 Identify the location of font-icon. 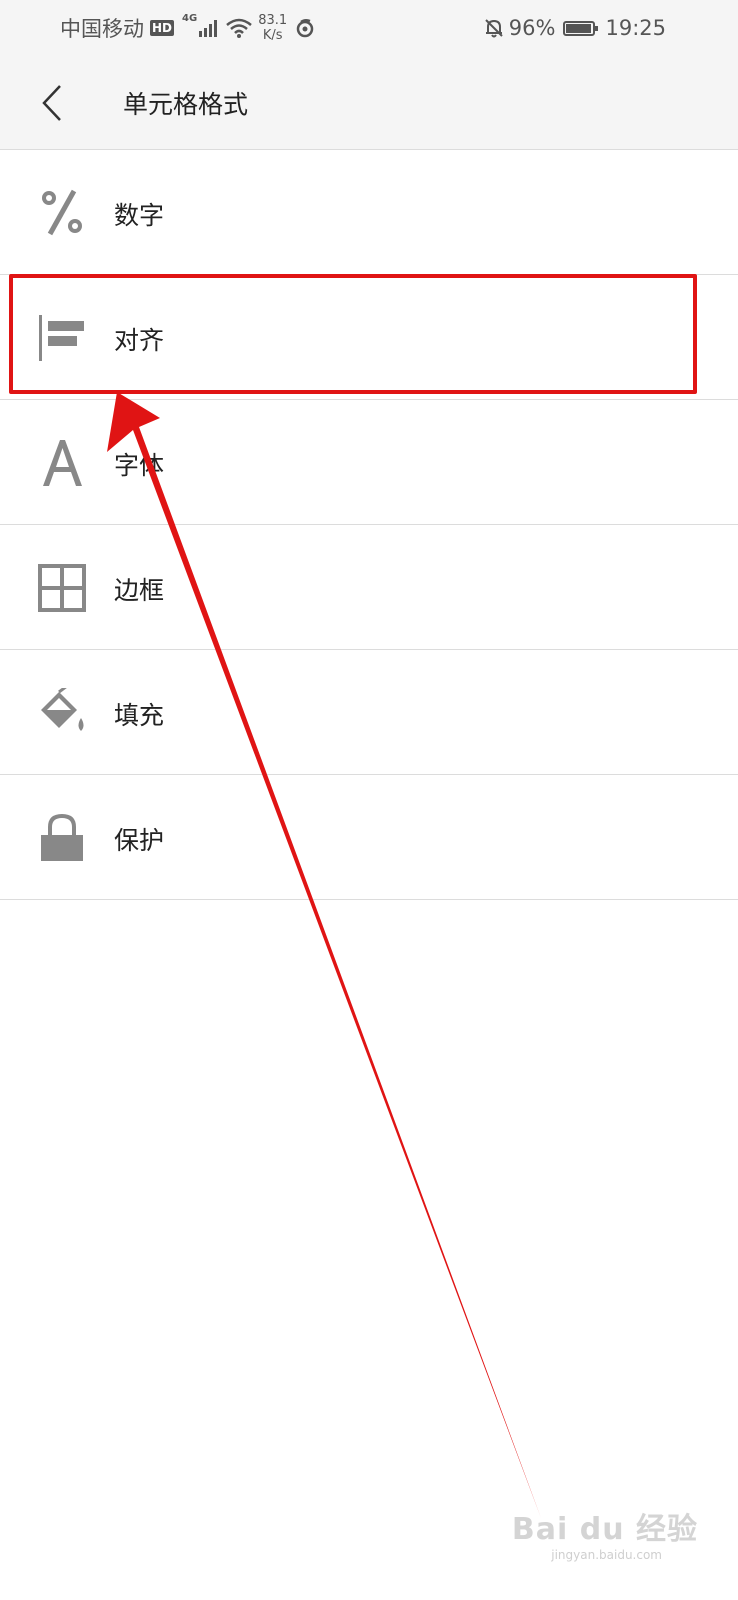
(62, 463).